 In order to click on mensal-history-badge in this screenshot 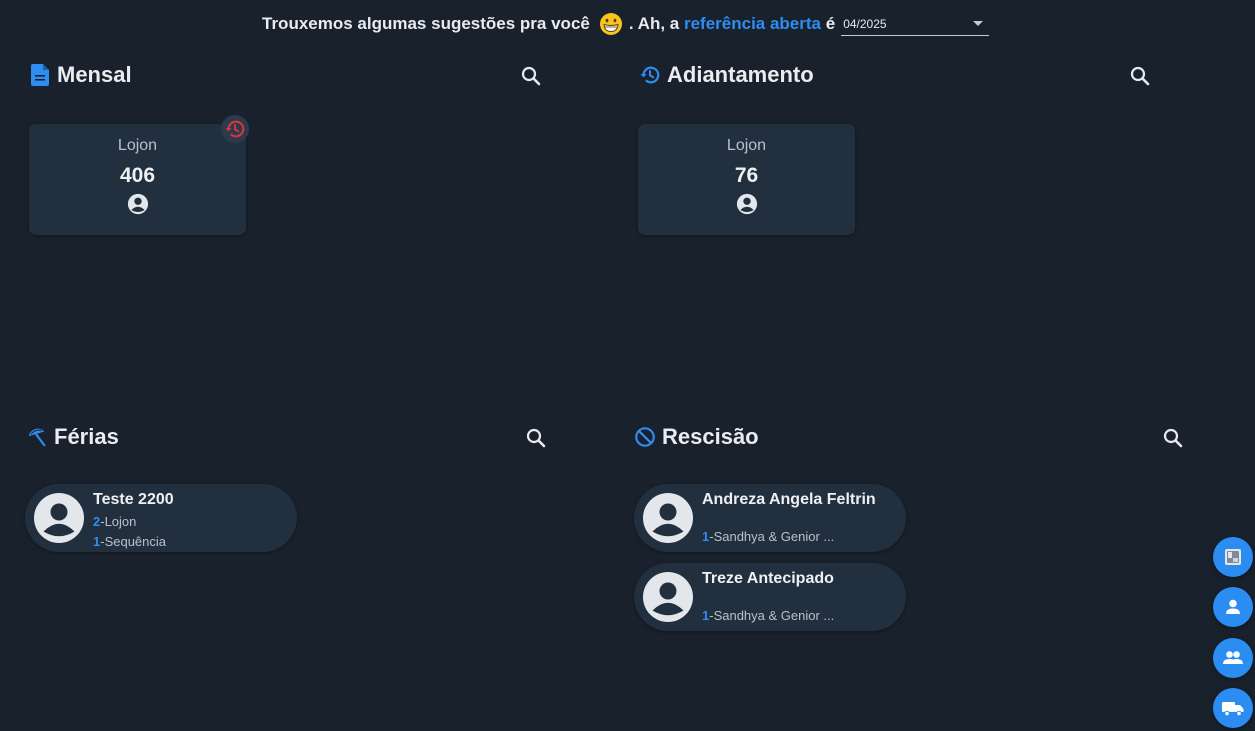, I will do `click(235, 129)`.